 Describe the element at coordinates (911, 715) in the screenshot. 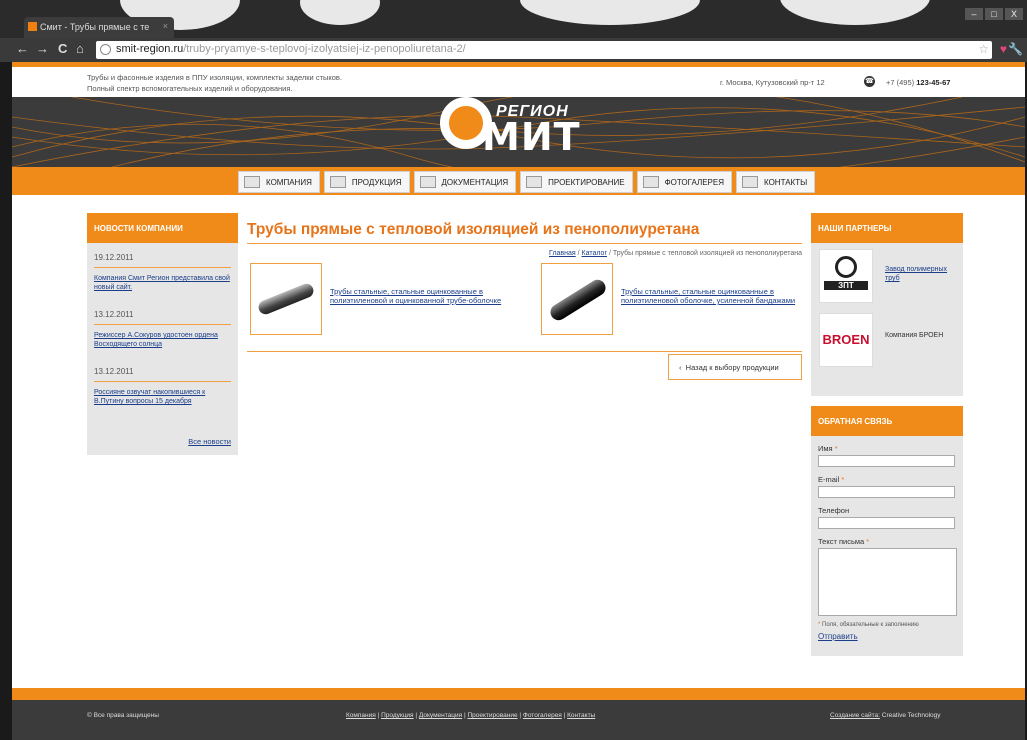

I see `credit-text: Creative Technology` at that location.